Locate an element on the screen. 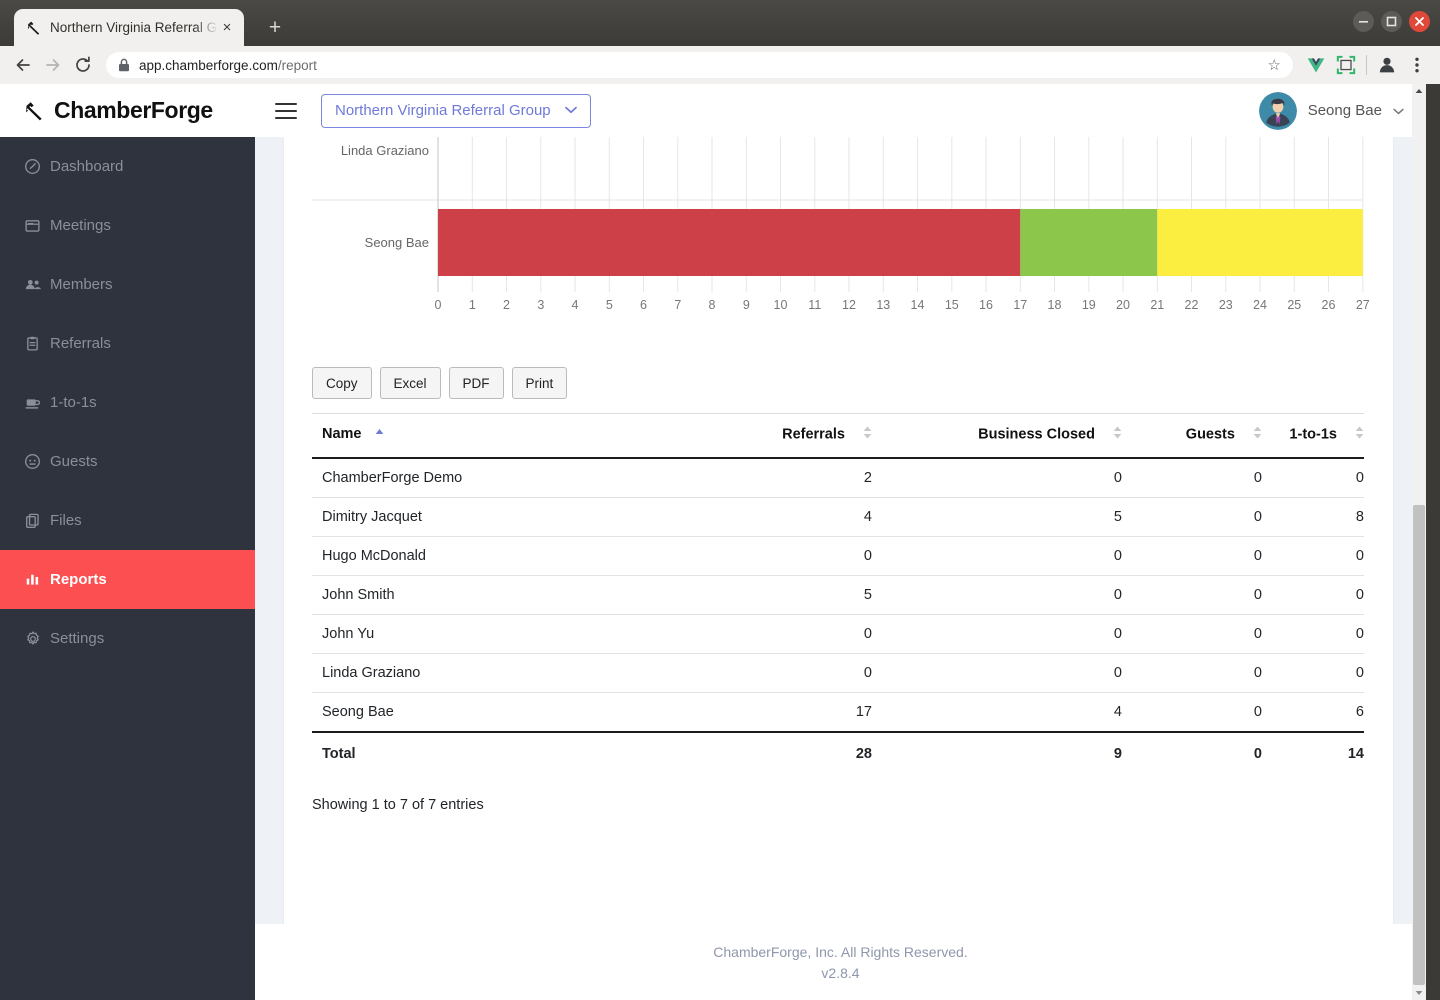 The image size is (1440, 1000). column-header-label: Business Closed is located at coordinates (1036, 434).